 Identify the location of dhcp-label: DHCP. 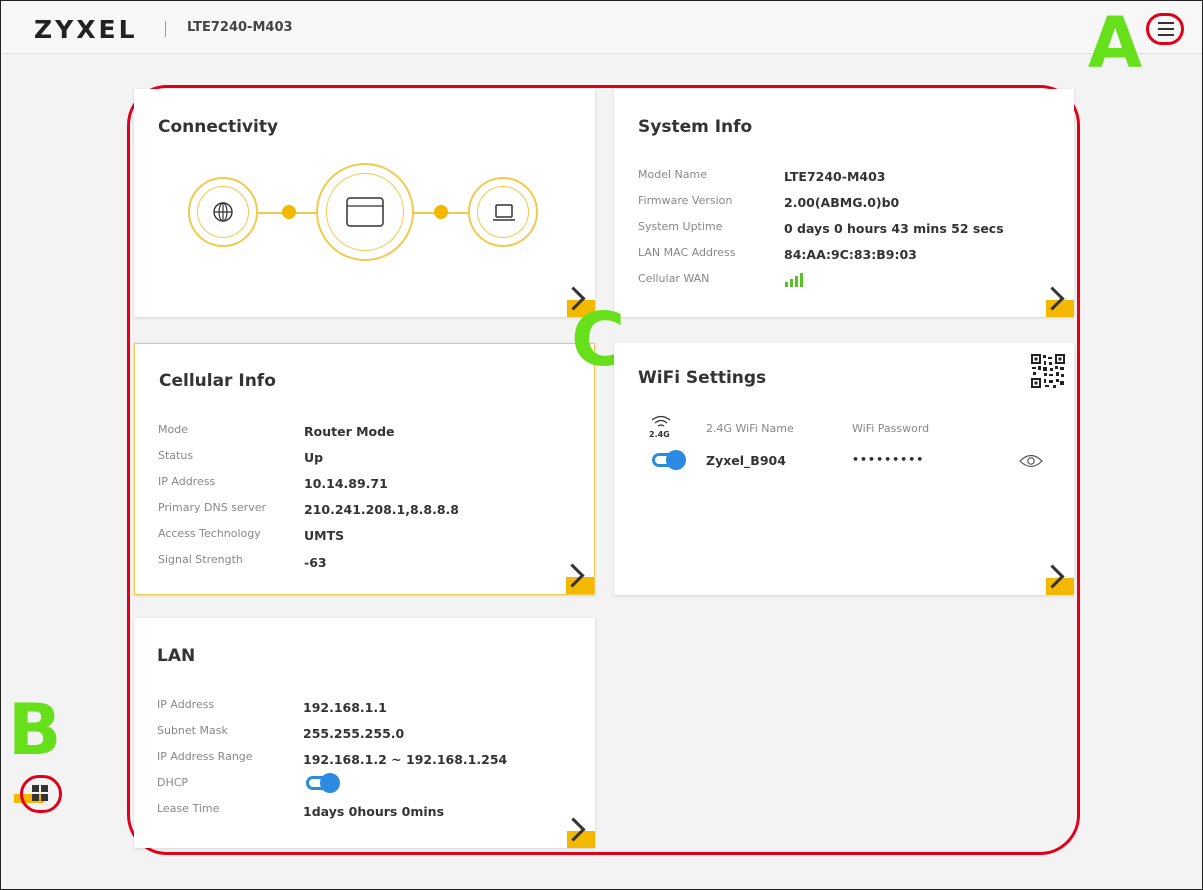
(173, 782).